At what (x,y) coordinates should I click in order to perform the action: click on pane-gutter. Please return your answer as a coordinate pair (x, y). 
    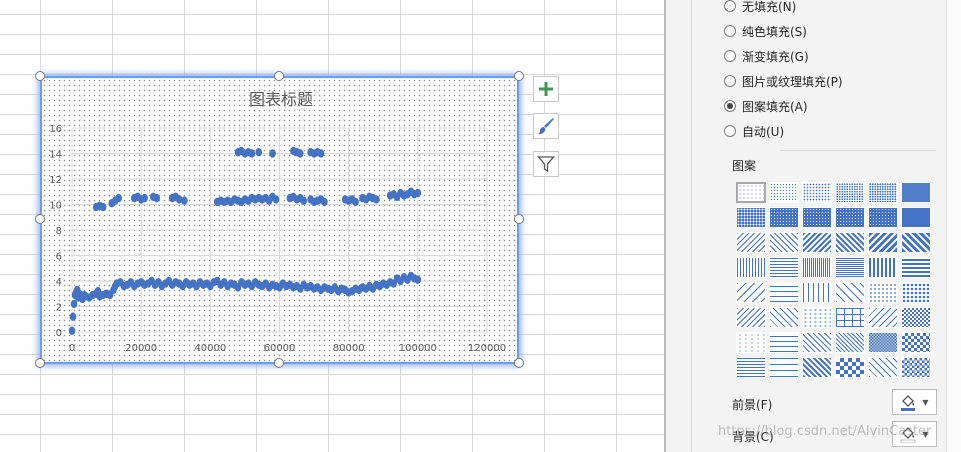
    Looking at the image, I should click on (679, 226).